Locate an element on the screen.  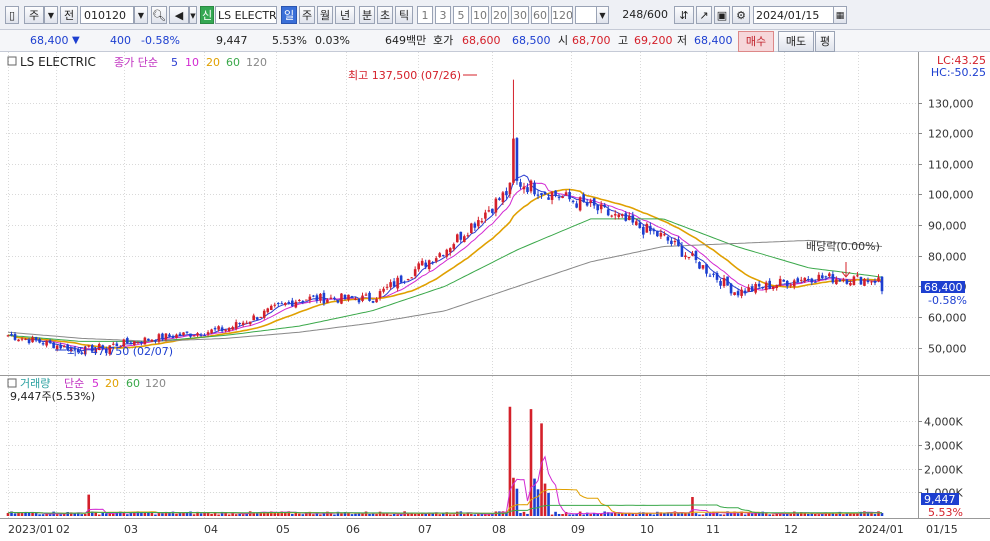
type-dropdown-icon: ▼ is located at coordinates (51, 15).